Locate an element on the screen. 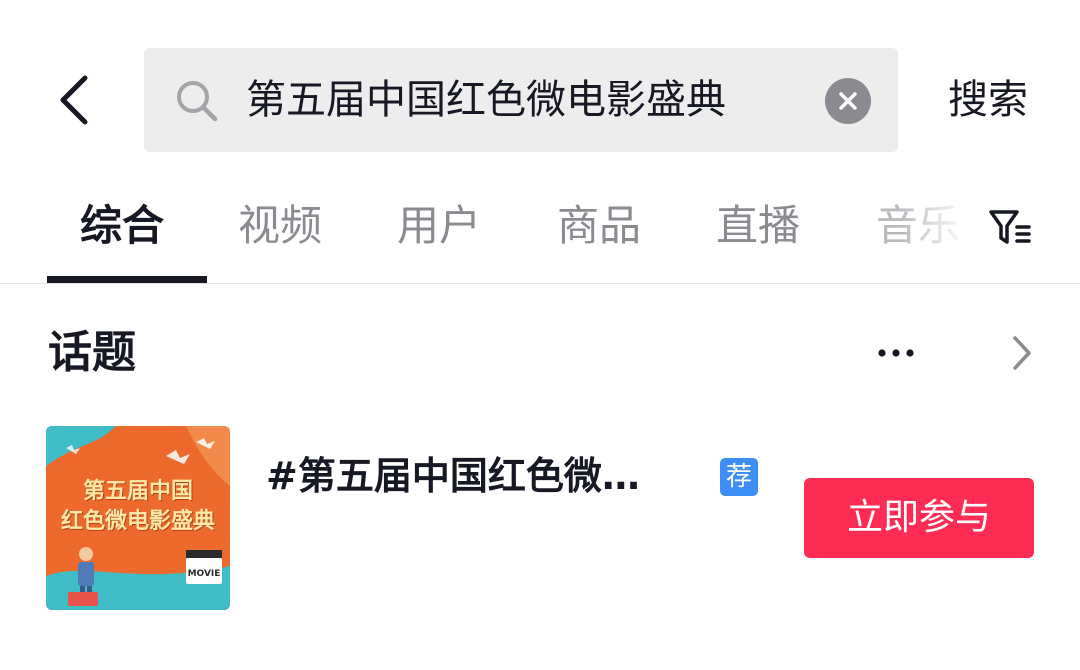 The width and height of the screenshot is (1080, 670). search-input: 第五届中国红色微电影盛典 is located at coordinates (526, 100).